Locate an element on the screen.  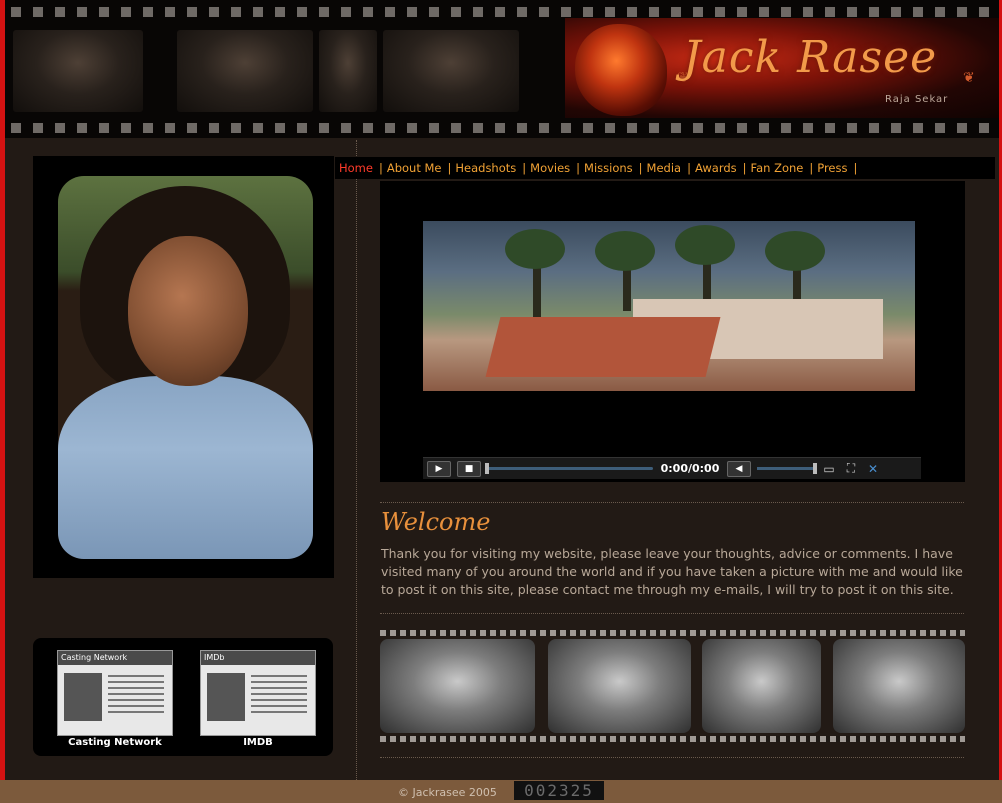
visitor-counter: 002325 is located at coordinates (559, 790).